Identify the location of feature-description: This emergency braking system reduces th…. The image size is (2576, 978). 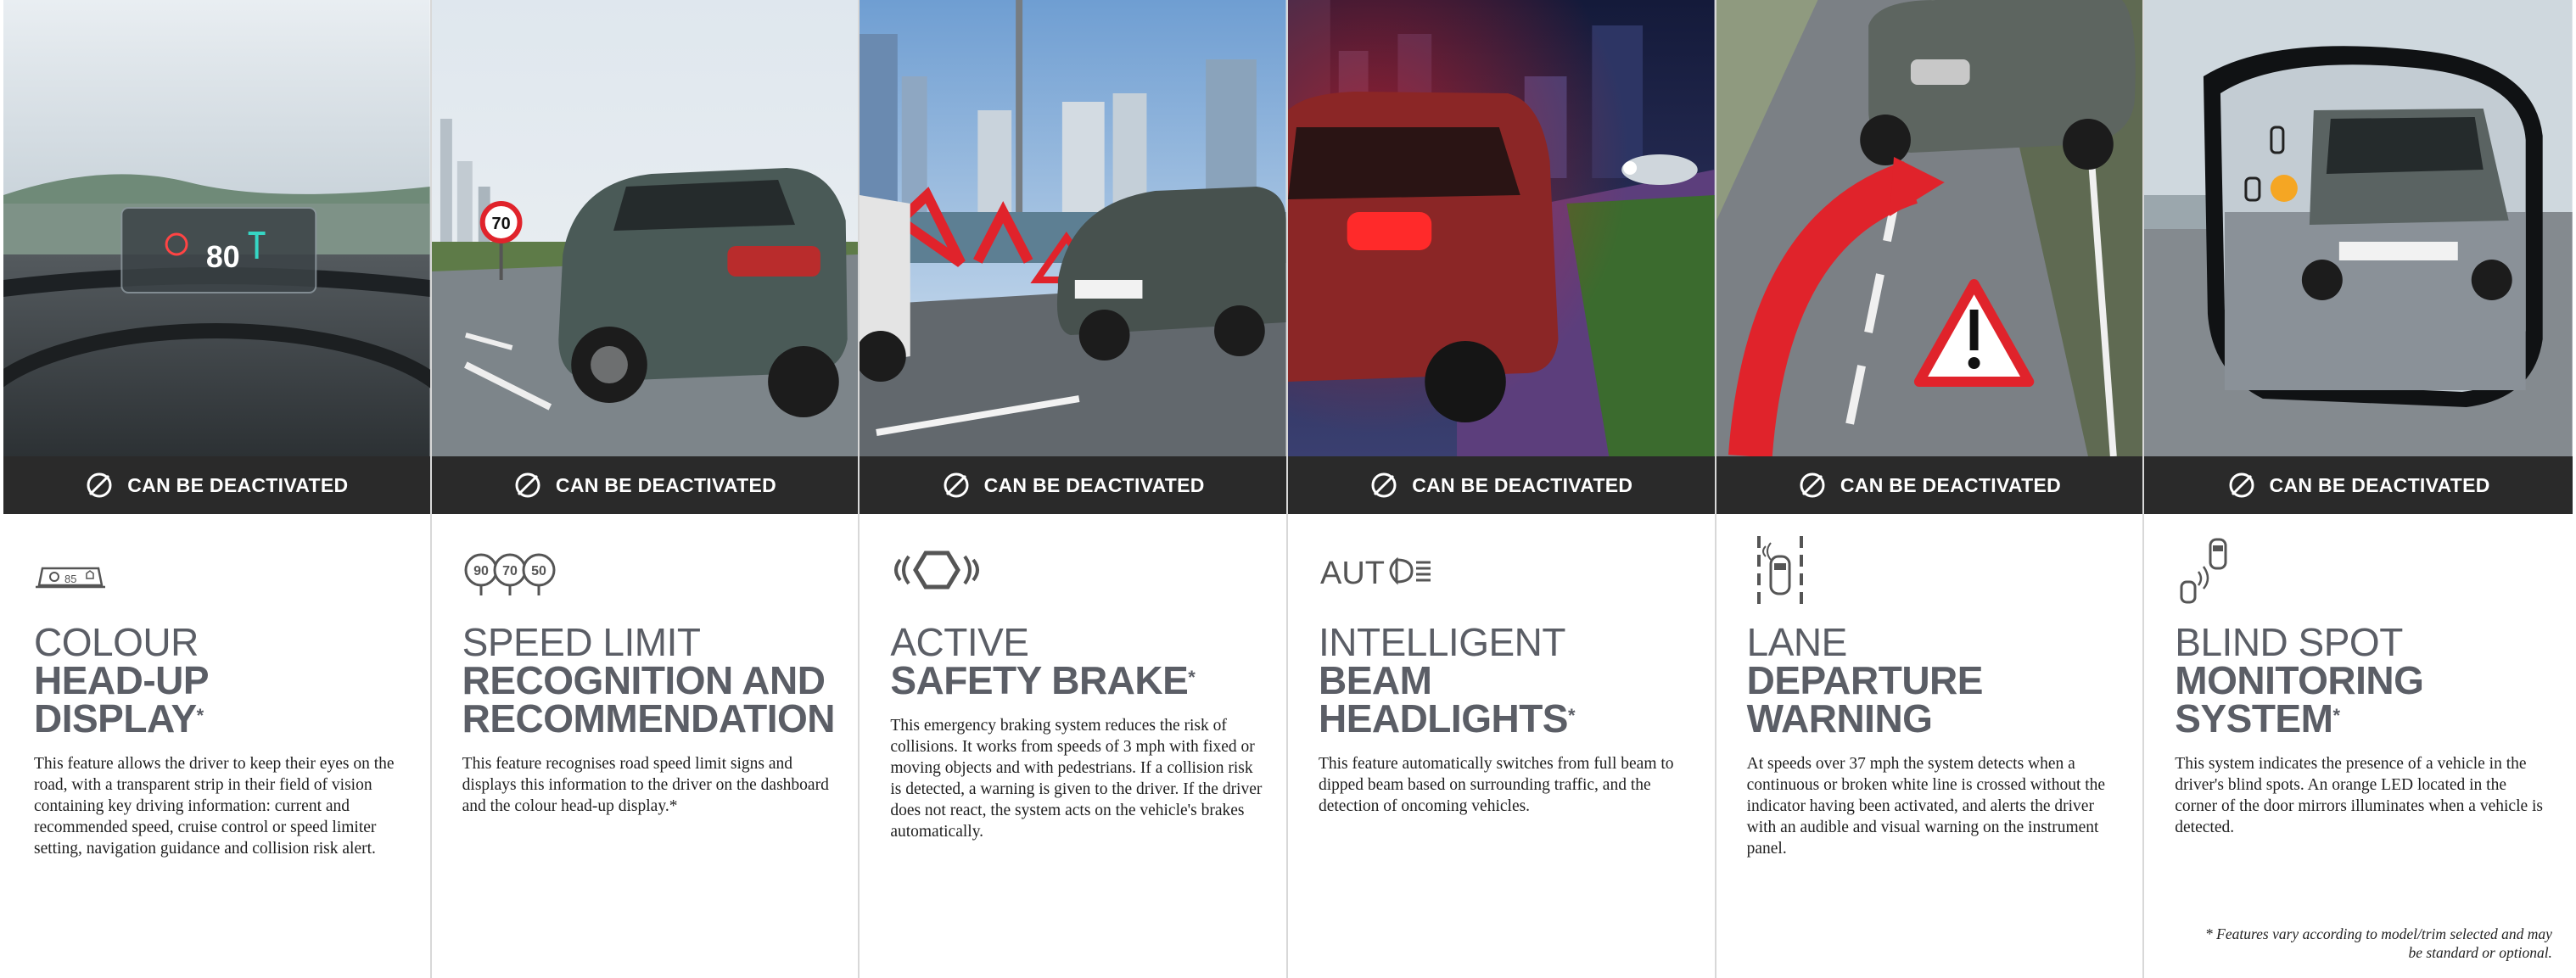
(1076, 779).